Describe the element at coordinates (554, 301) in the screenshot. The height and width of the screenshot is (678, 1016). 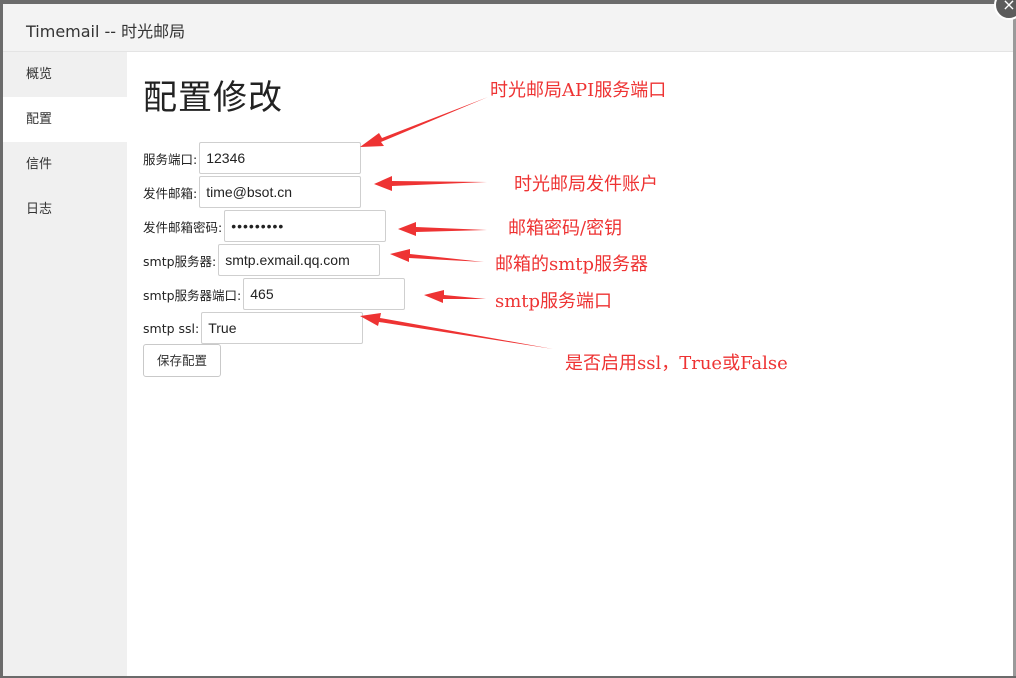
I see `annotation-smtp-port: smtp服务端口` at that location.